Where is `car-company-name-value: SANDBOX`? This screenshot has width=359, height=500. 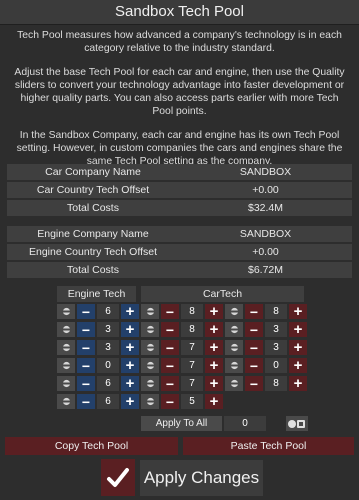 car-company-name-value: SANDBOX is located at coordinates (265, 172).